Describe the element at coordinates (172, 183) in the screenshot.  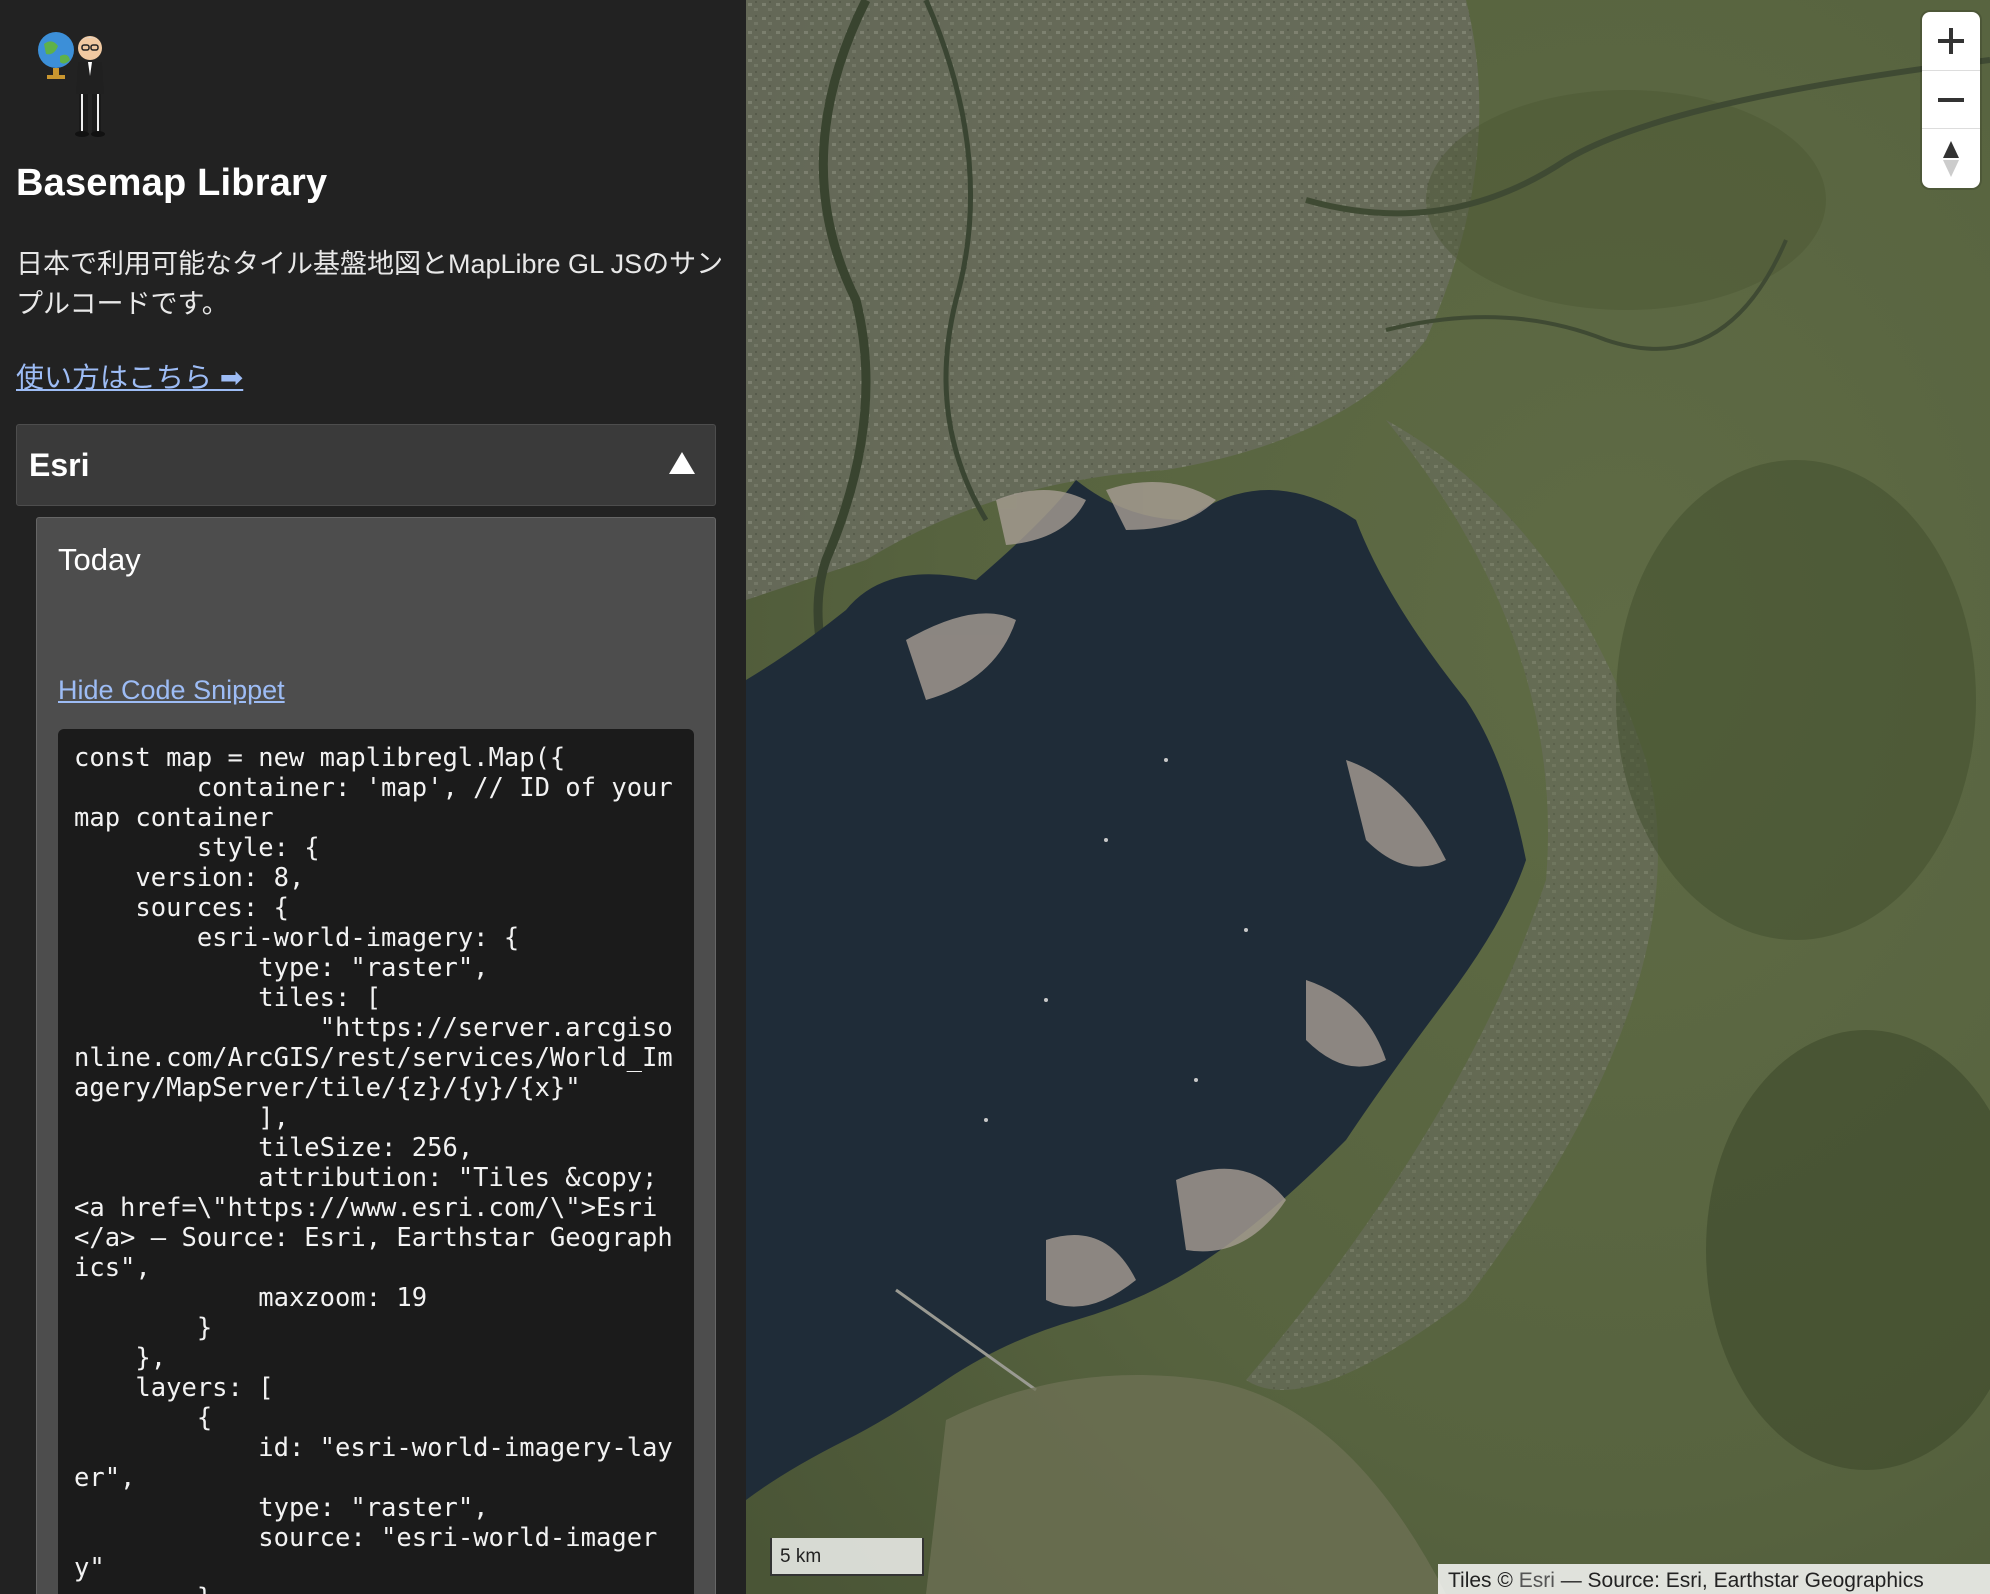
I see `page-title: Basemap Library` at that location.